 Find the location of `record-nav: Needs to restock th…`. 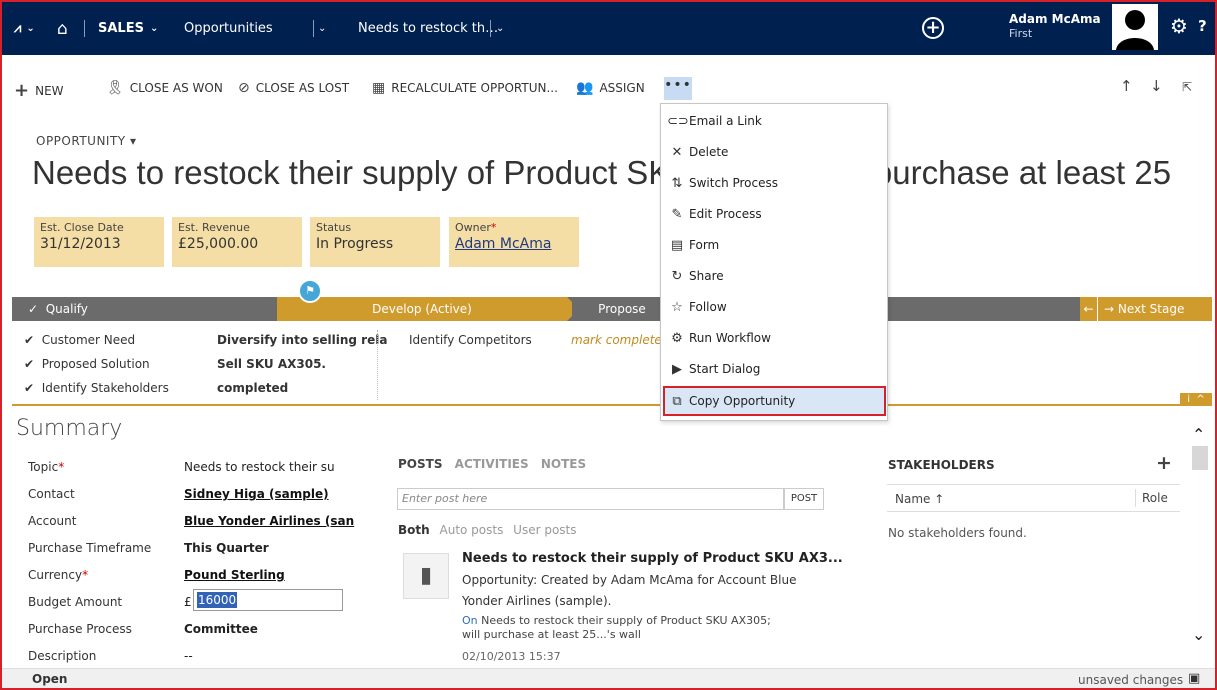

record-nav: Needs to restock th… is located at coordinates (428, 28).